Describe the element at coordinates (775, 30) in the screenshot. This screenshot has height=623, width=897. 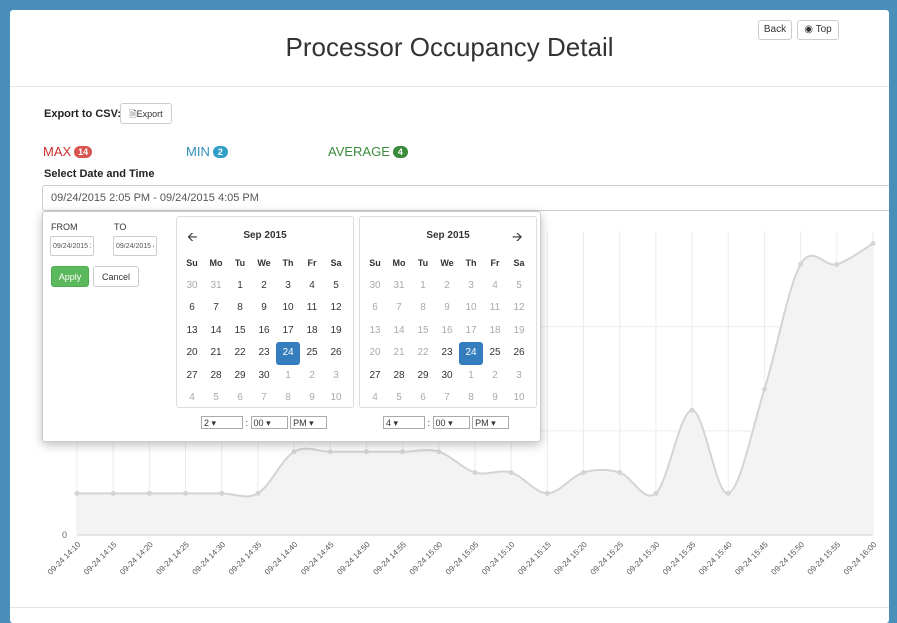
I see `back-button: Back` at that location.